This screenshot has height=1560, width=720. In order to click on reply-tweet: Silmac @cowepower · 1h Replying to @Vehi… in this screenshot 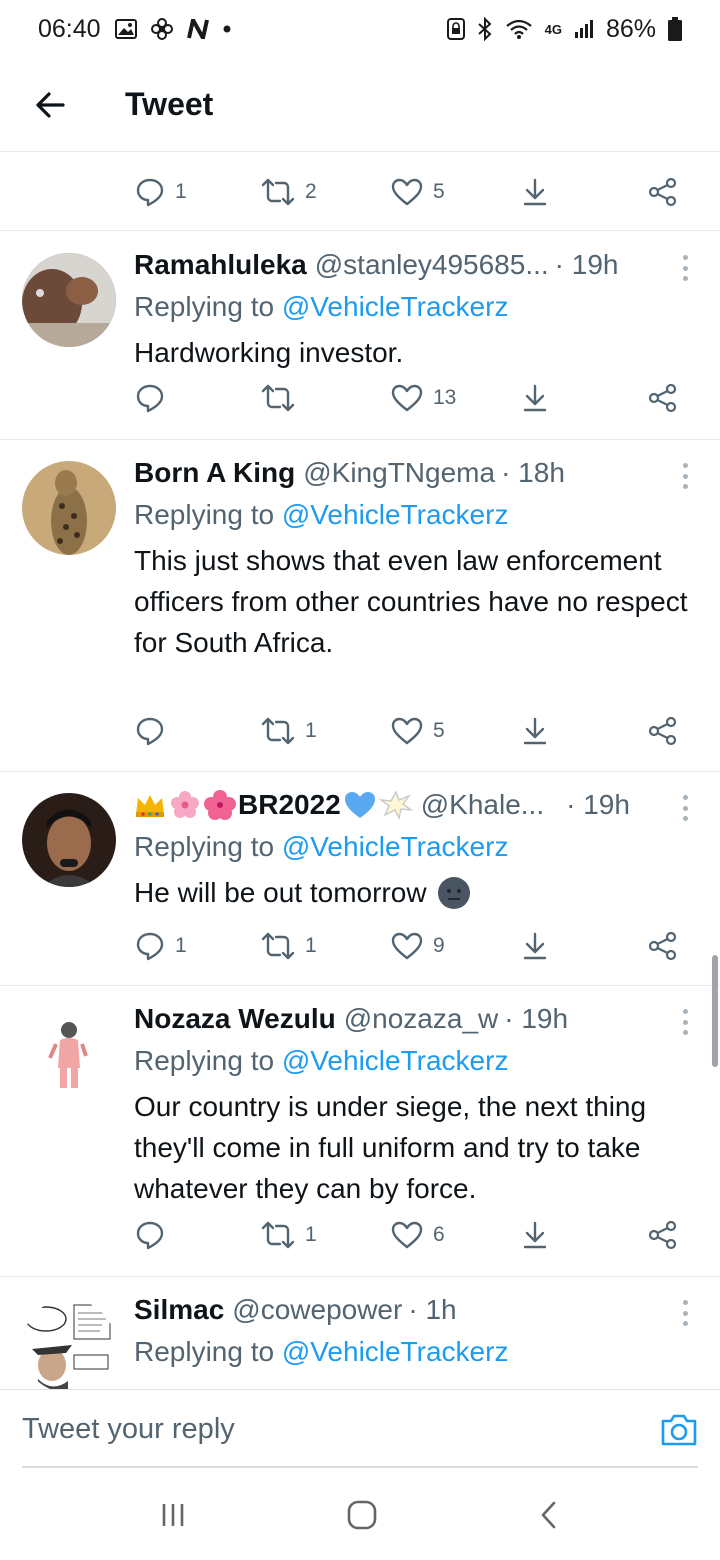, I will do `click(360, 1333)`.